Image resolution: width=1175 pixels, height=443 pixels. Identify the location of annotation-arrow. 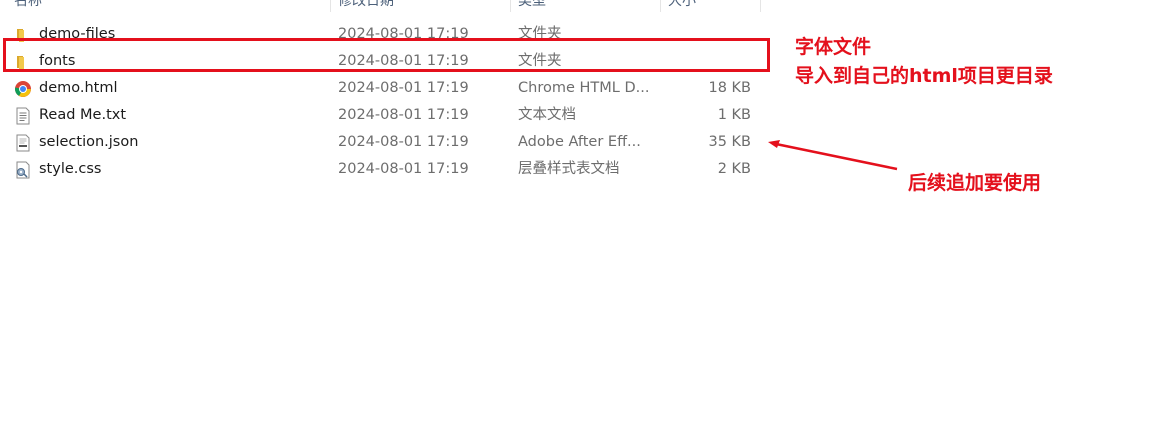
(833, 155).